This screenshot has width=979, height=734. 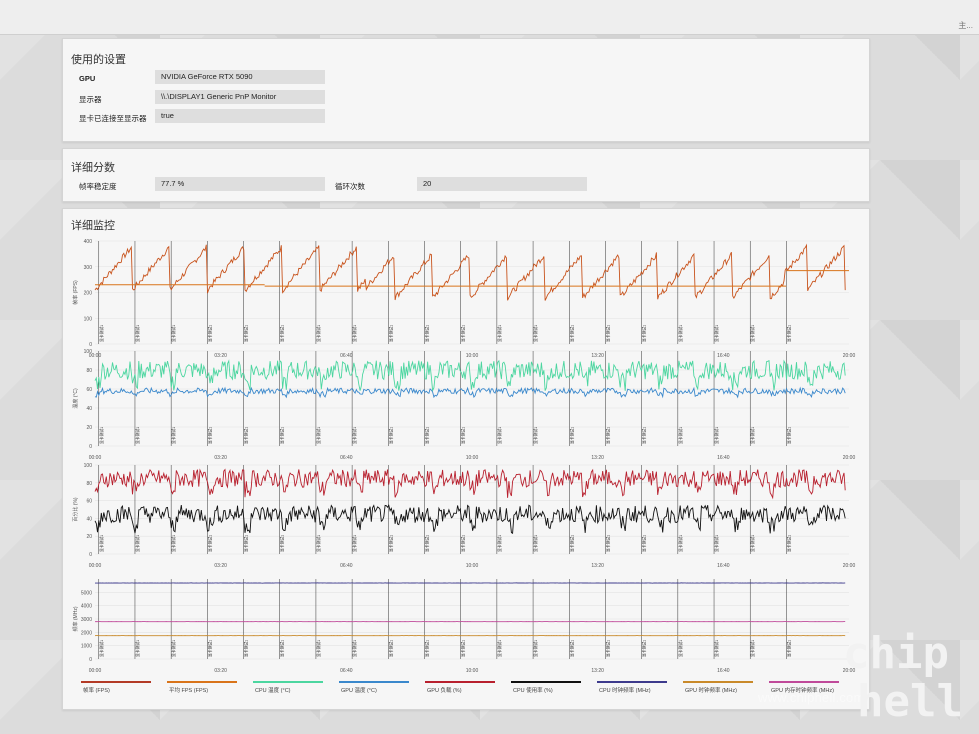 What do you see at coordinates (350, 186) in the screenshot?
I see `loop-count-label: 循环次数` at bounding box center [350, 186].